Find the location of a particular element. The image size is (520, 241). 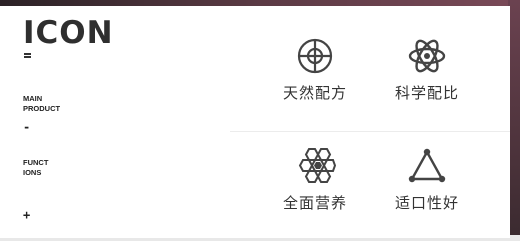

sidebar-label-line2: IONS is located at coordinates (32, 172).